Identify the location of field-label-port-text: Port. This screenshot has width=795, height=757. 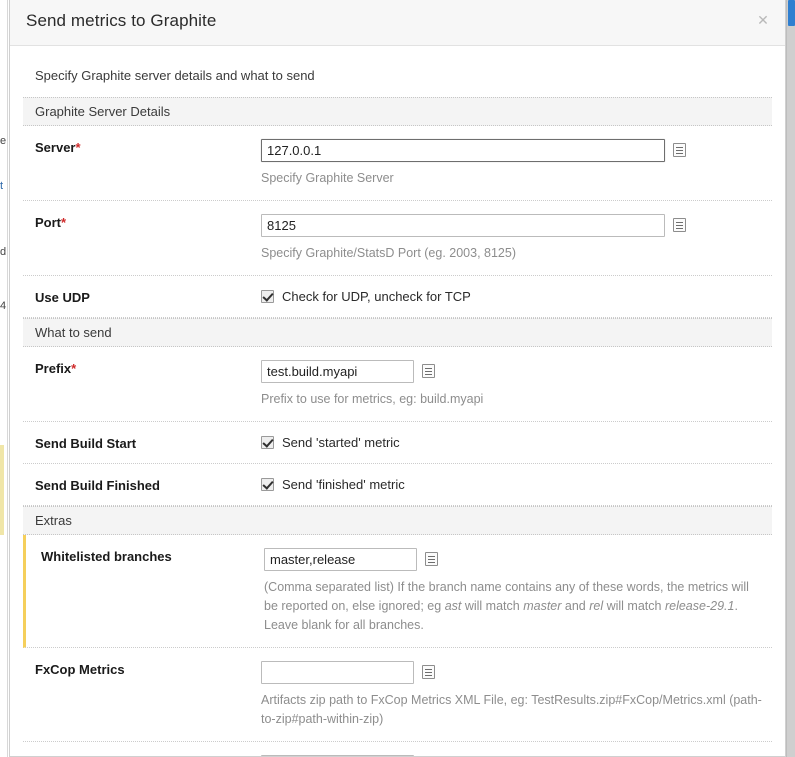
(48, 222).